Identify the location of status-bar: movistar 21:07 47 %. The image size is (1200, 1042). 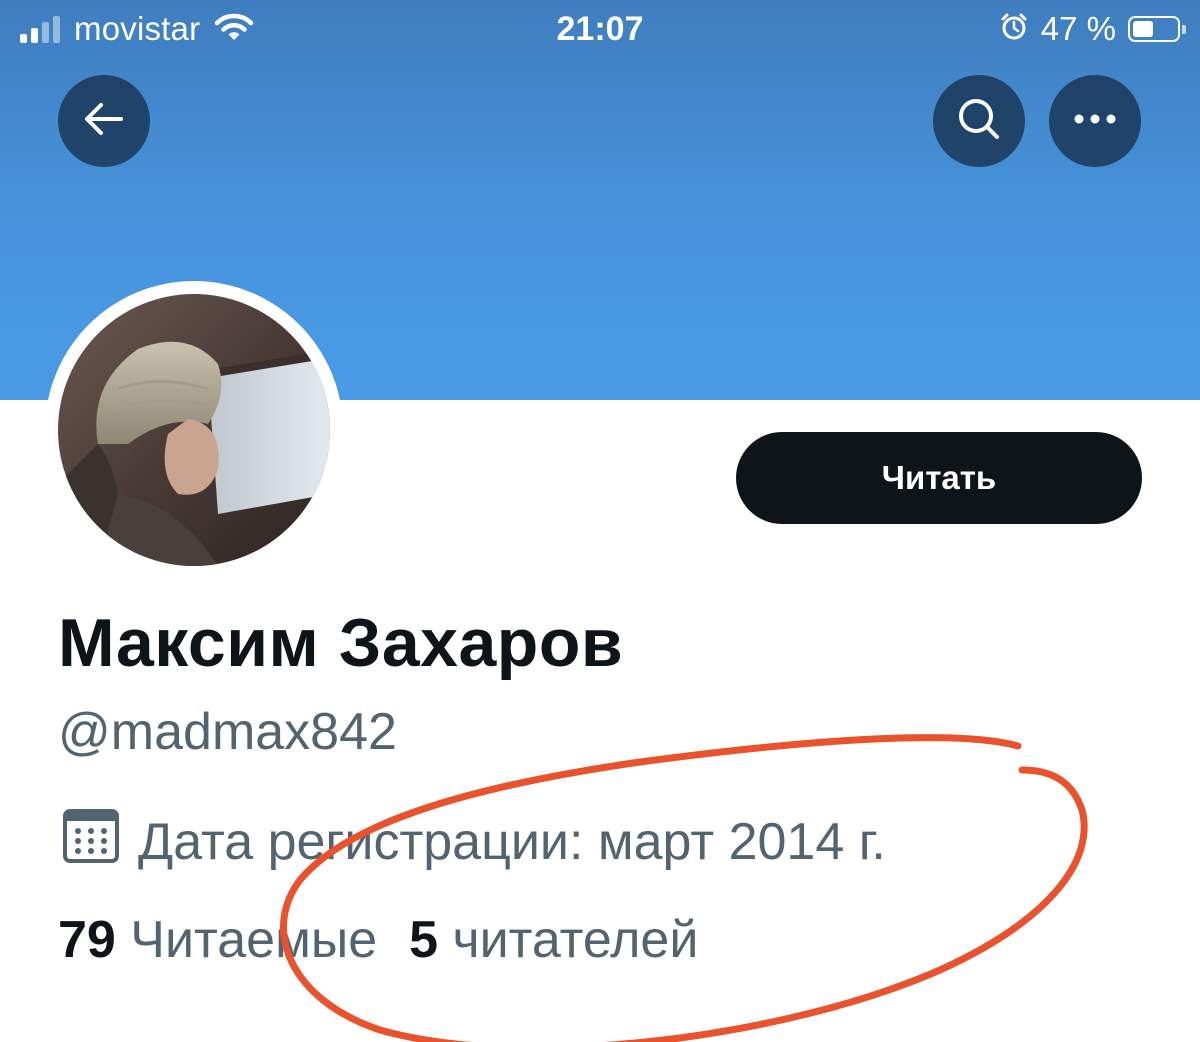
(600, 32).